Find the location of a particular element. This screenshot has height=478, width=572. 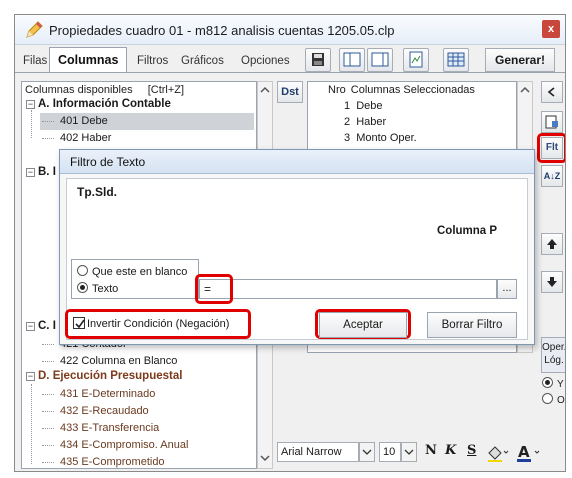

filter-button: Flt is located at coordinates (552, 148).